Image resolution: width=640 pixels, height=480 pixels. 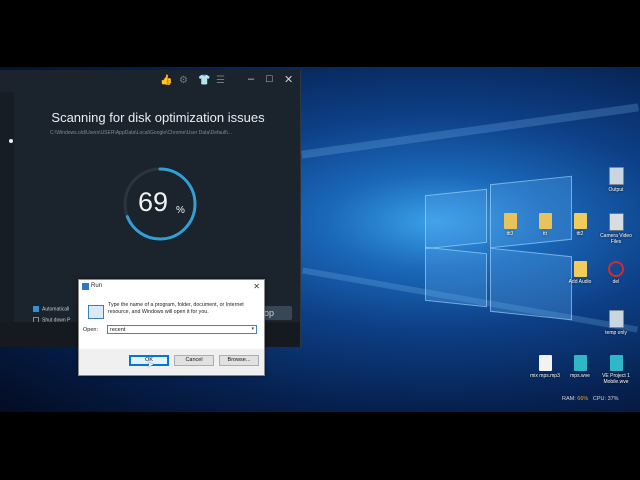 I want to click on desktop-icon-mps-wve: mps.wve, so click(x=580, y=367).